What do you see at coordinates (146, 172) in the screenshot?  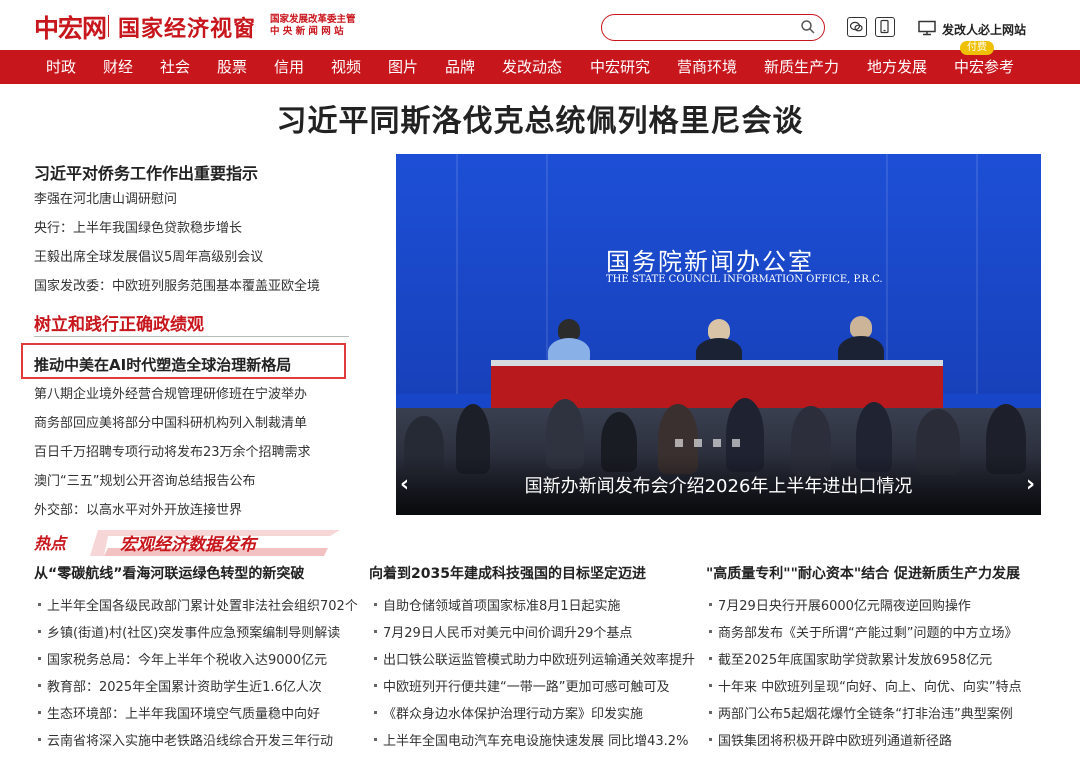 I see `lead-news-title: 习近平对侨务工作作出重要指示` at bounding box center [146, 172].